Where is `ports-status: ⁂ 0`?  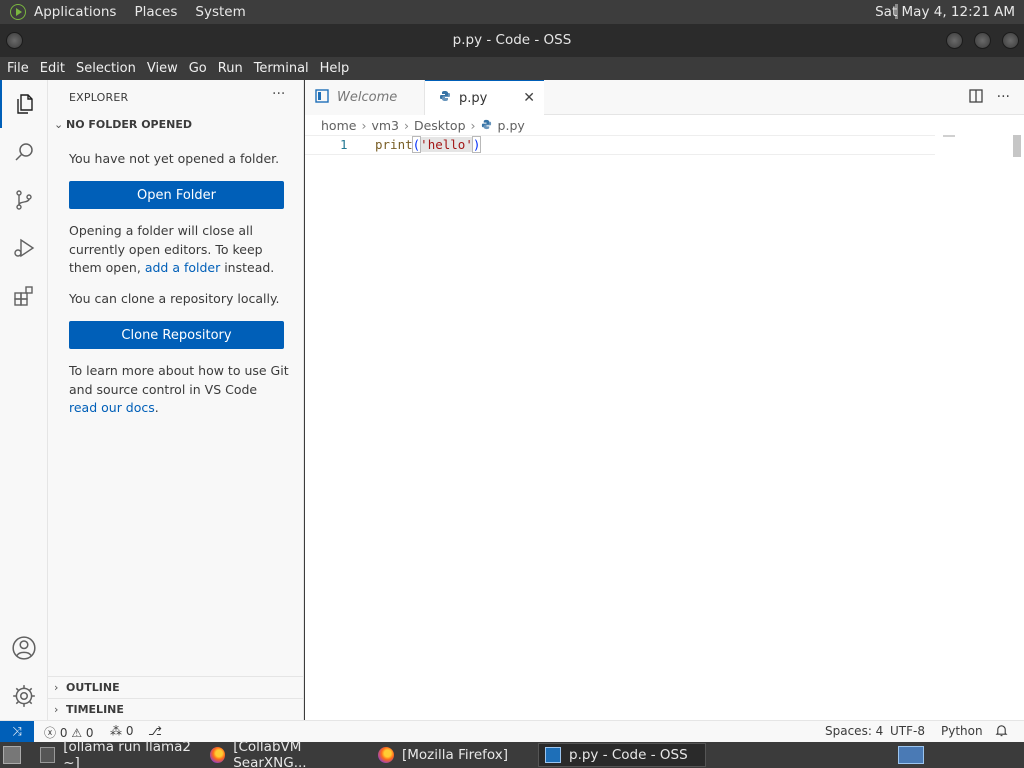
ports-status: ⁂ 0 is located at coordinates (121, 731).